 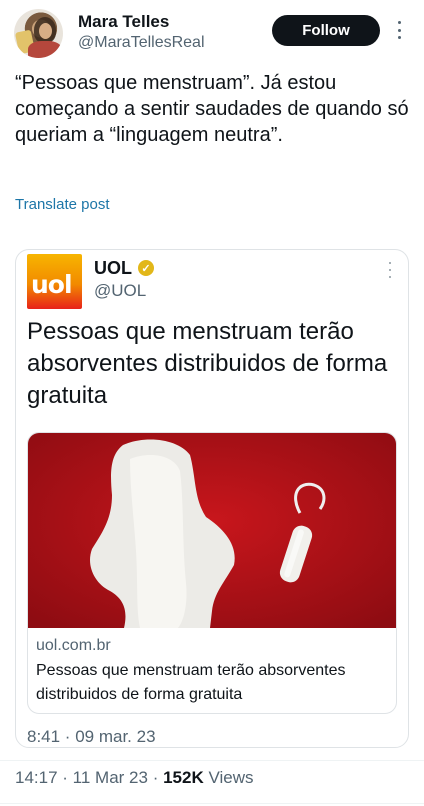 I want to click on verified-badge-icon: ✓, so click(x=146, y=268).